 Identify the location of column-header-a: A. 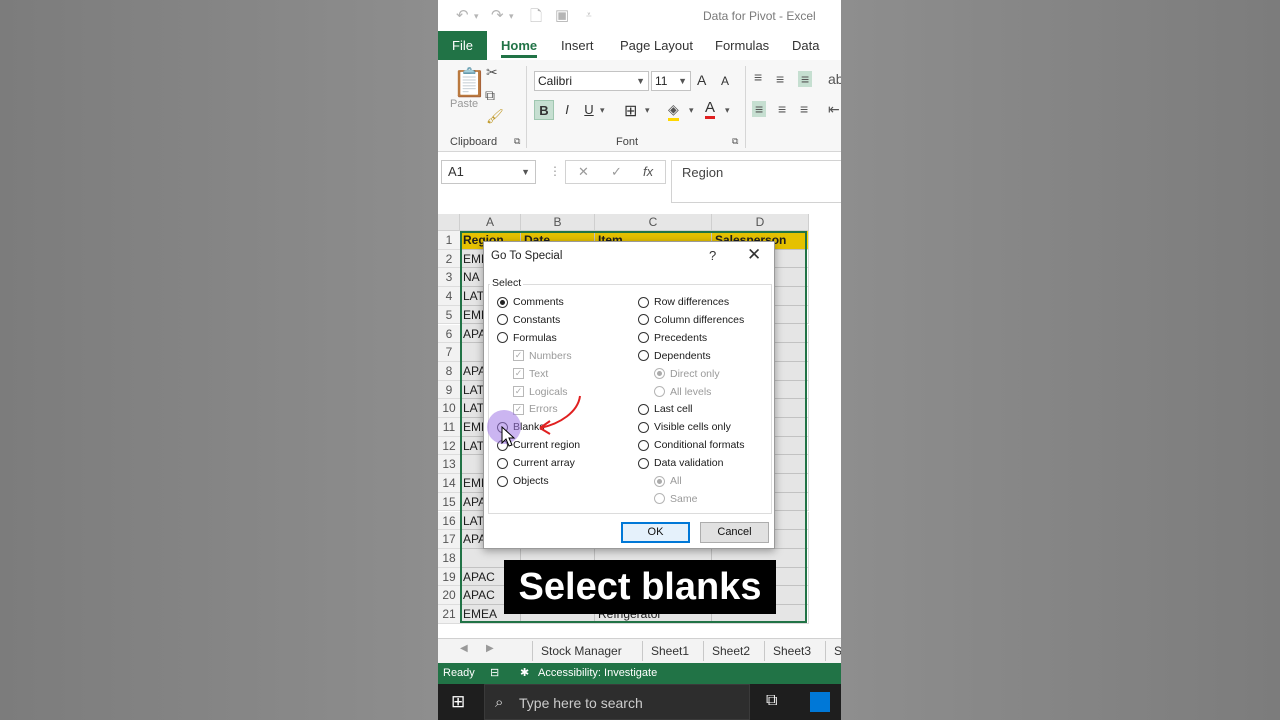
(490, 222).